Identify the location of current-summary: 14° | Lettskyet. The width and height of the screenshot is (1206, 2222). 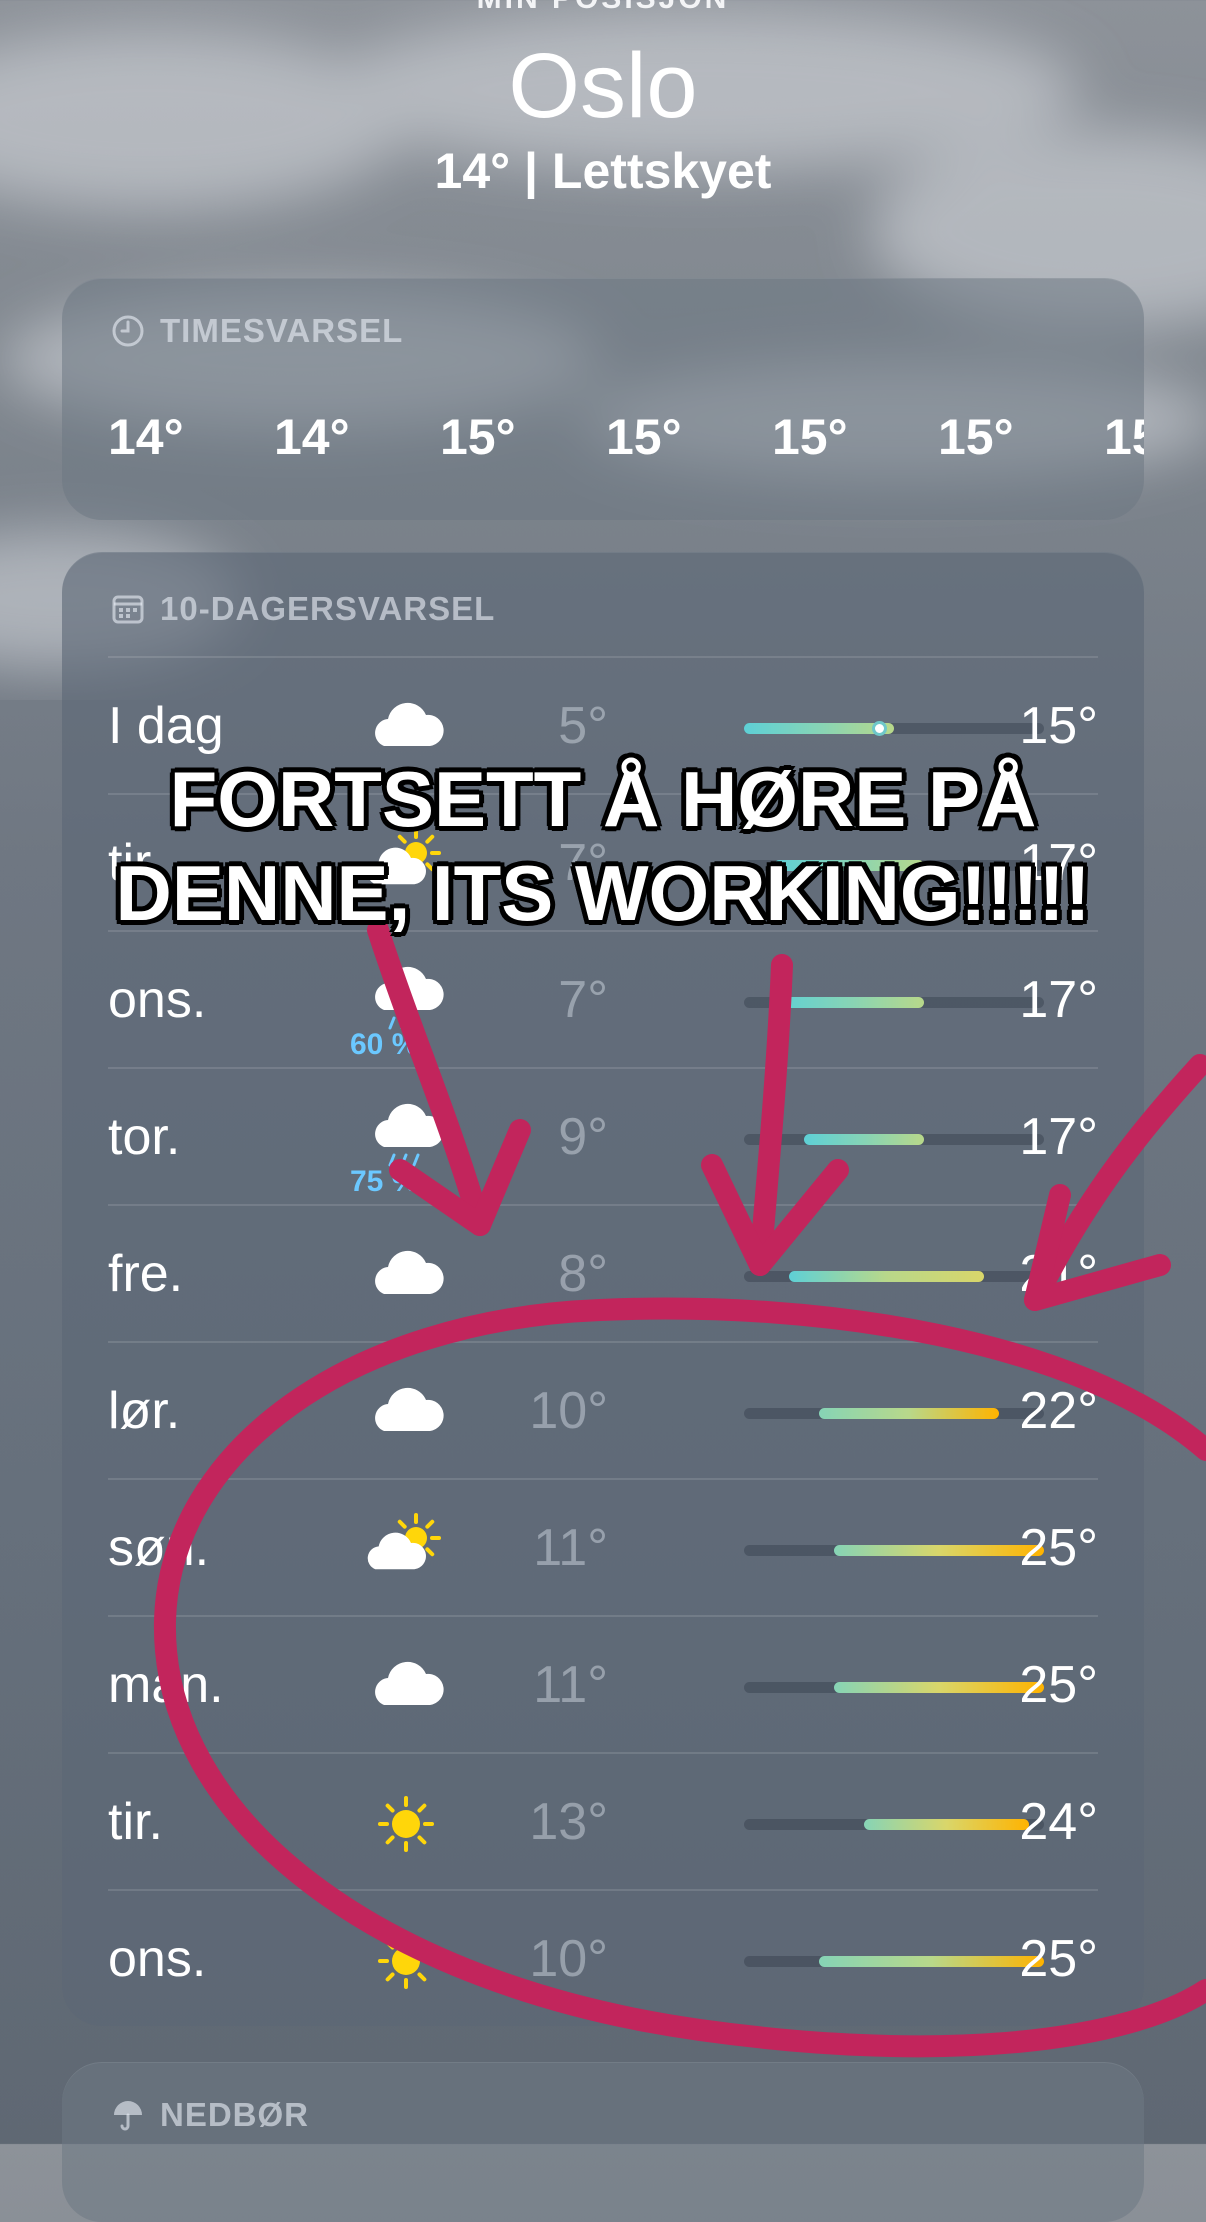
(603, 171).